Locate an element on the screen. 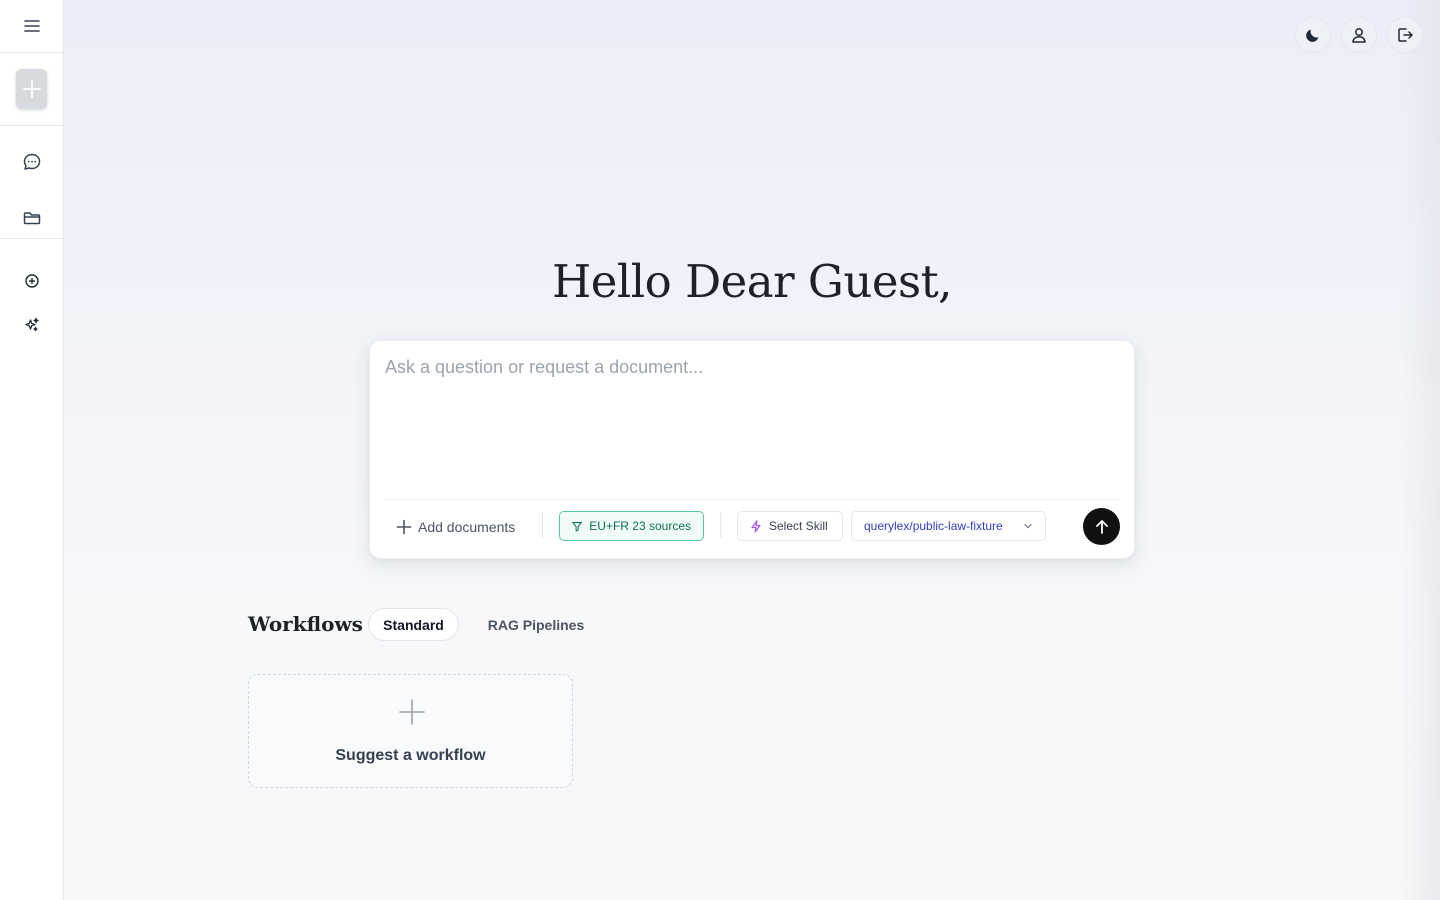  logout-icon is located at coordinates (1405, 35).